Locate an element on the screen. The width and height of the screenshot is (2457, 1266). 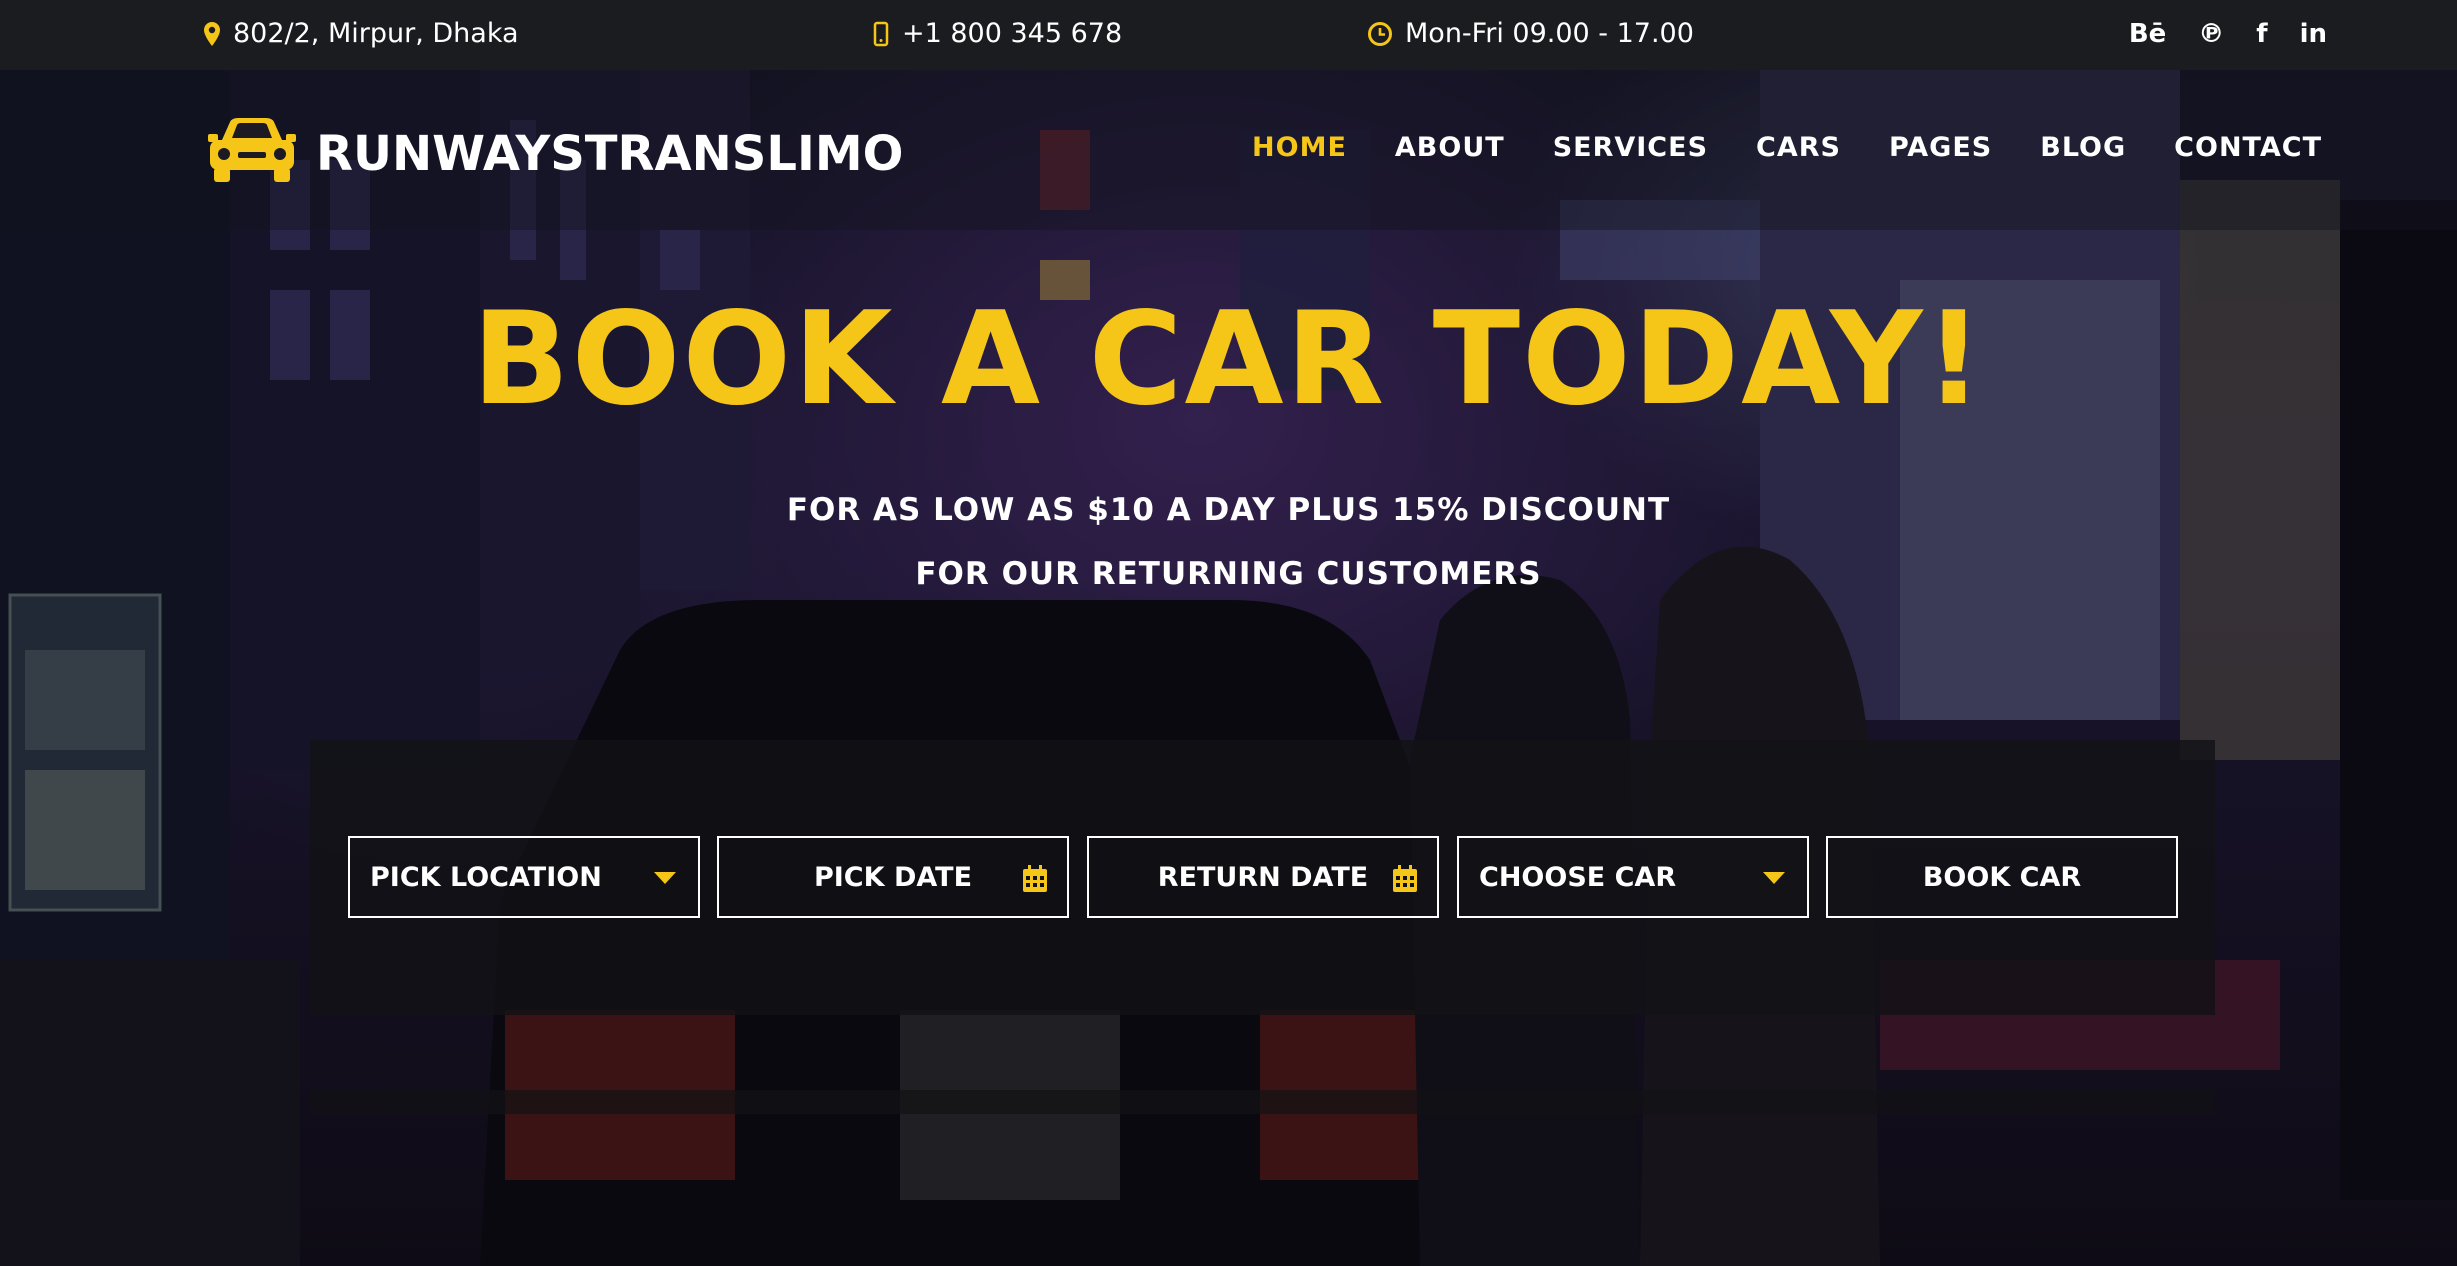
choose-car-select: CHOOSE CAR is located at coordinates (1633, 877).